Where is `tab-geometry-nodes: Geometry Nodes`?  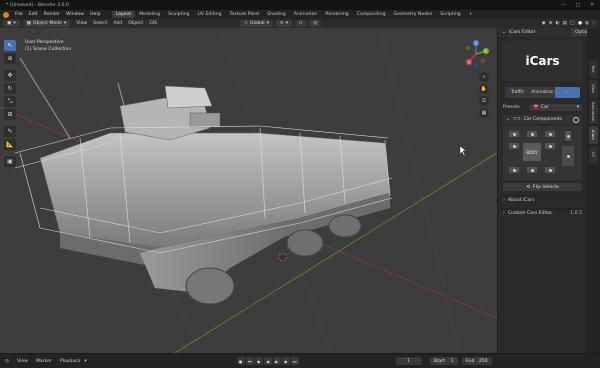
tab-geometry-nodes: Geometry Nodes is located at coordinates (413, 14).